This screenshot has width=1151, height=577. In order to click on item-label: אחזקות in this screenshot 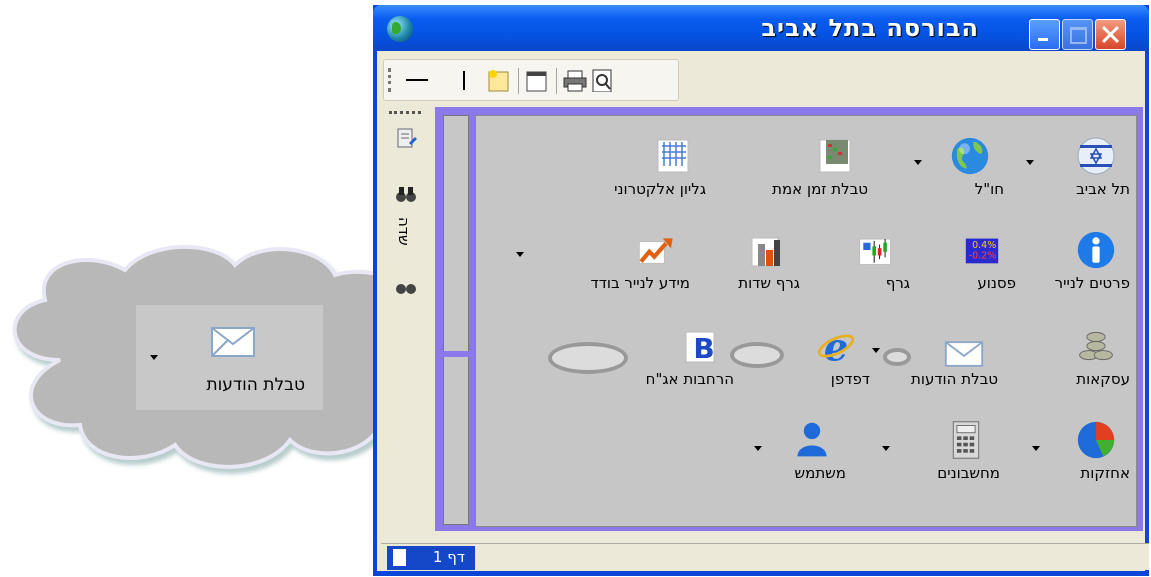, I will do `click(1105, 473)`.